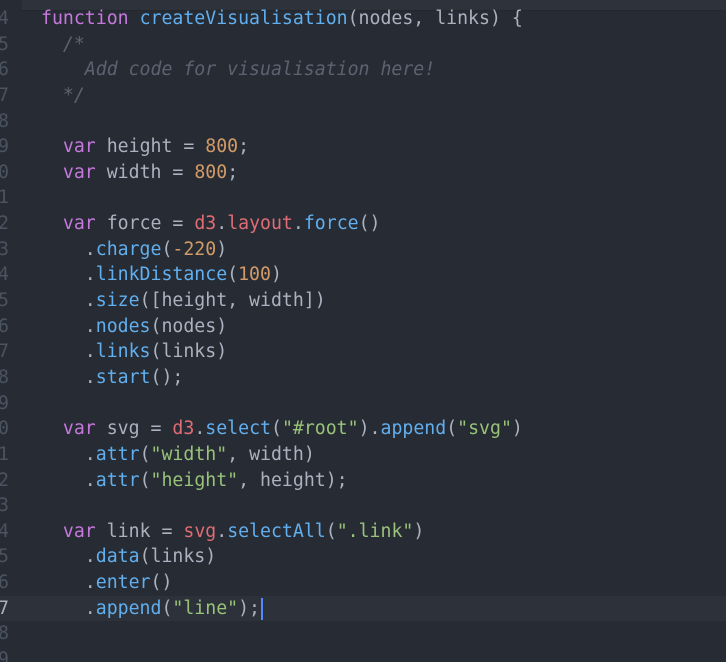  I want to click on code-token: */, so click(63, 95).